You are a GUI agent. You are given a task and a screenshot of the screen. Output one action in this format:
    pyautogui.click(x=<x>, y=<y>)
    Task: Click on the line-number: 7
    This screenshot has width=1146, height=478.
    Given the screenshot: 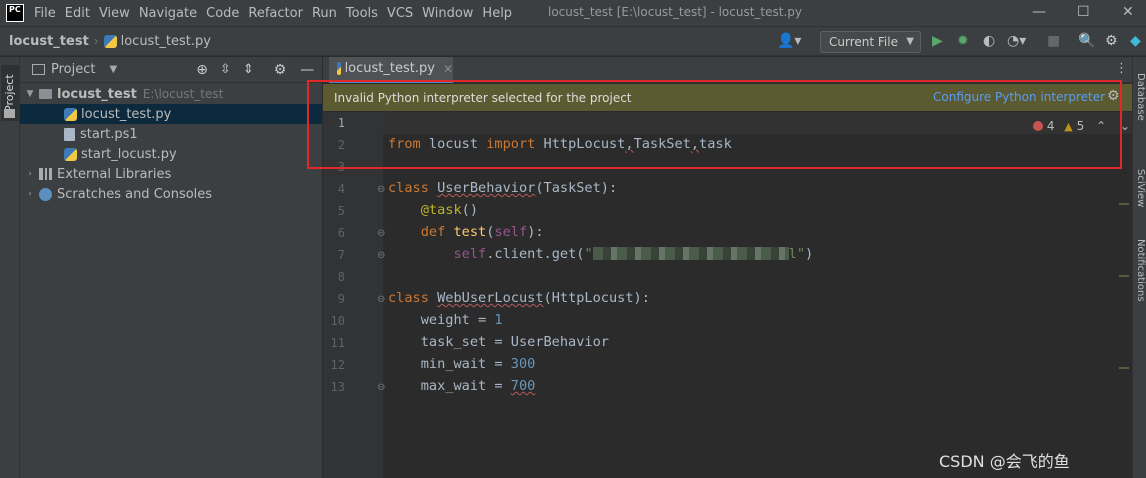 What is the action you would take?
    pyautogui.click(x=341, y=255)
    